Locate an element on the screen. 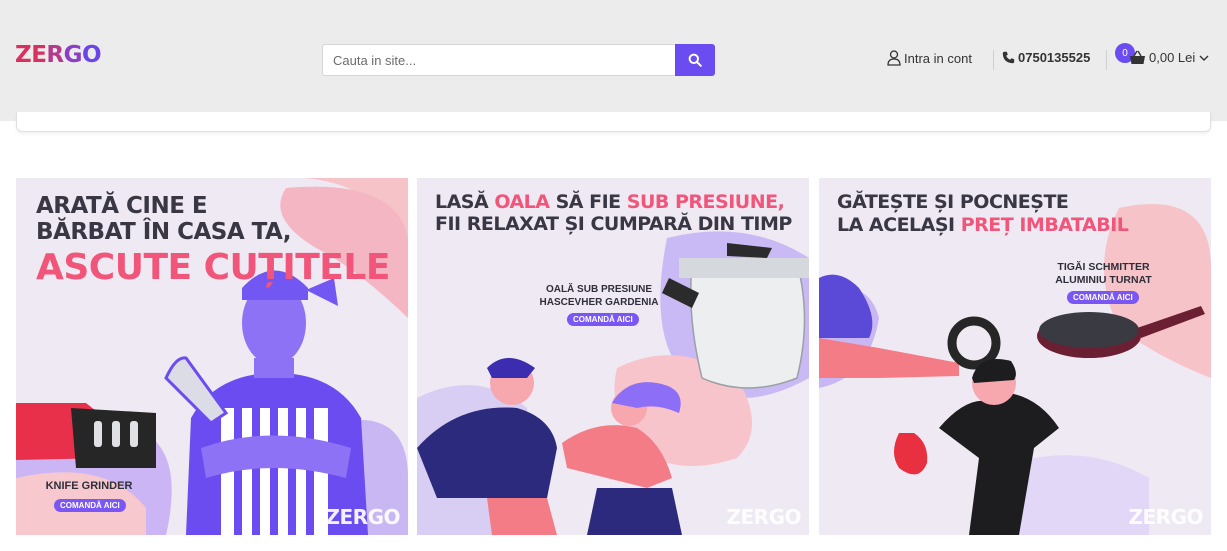  product-title-line: HASCEVHER GARDENIA is located at coordinates (599, 302).